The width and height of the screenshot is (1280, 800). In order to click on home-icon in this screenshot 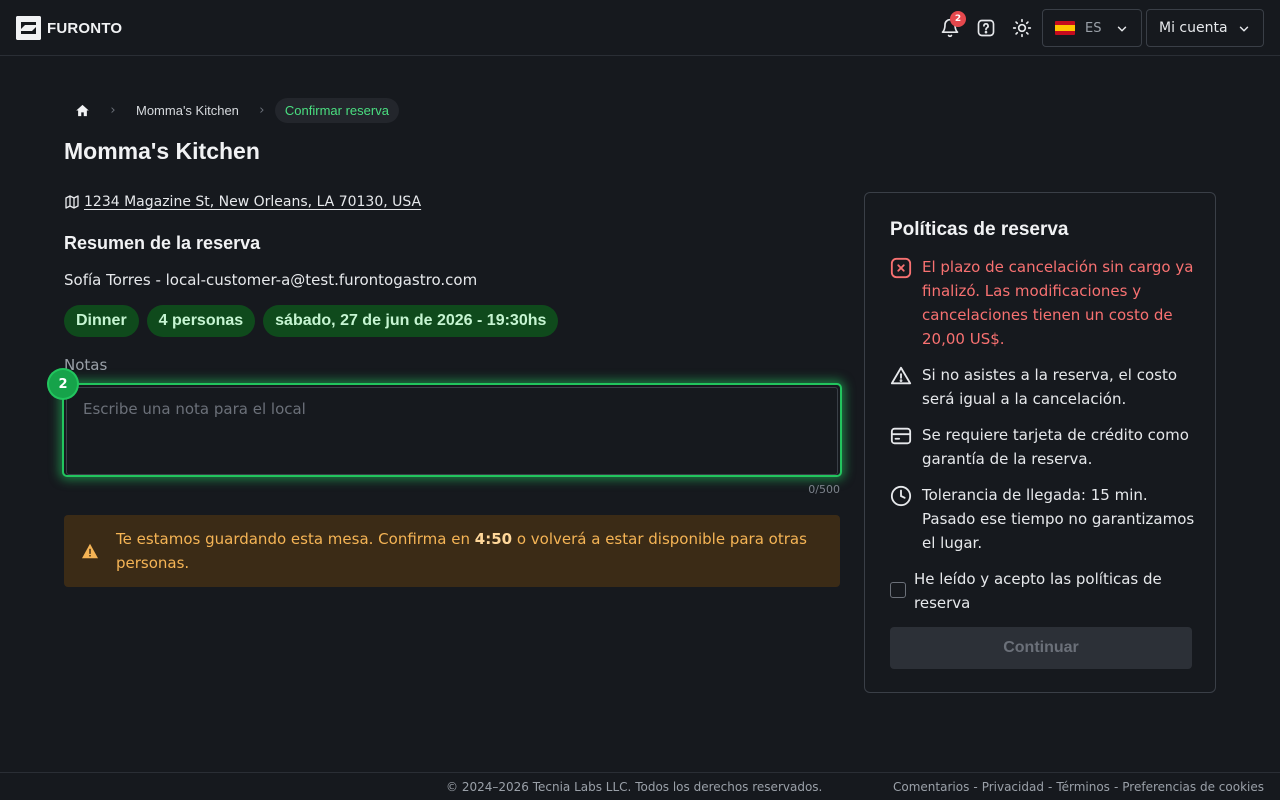, I will do `click(82, 110)`.